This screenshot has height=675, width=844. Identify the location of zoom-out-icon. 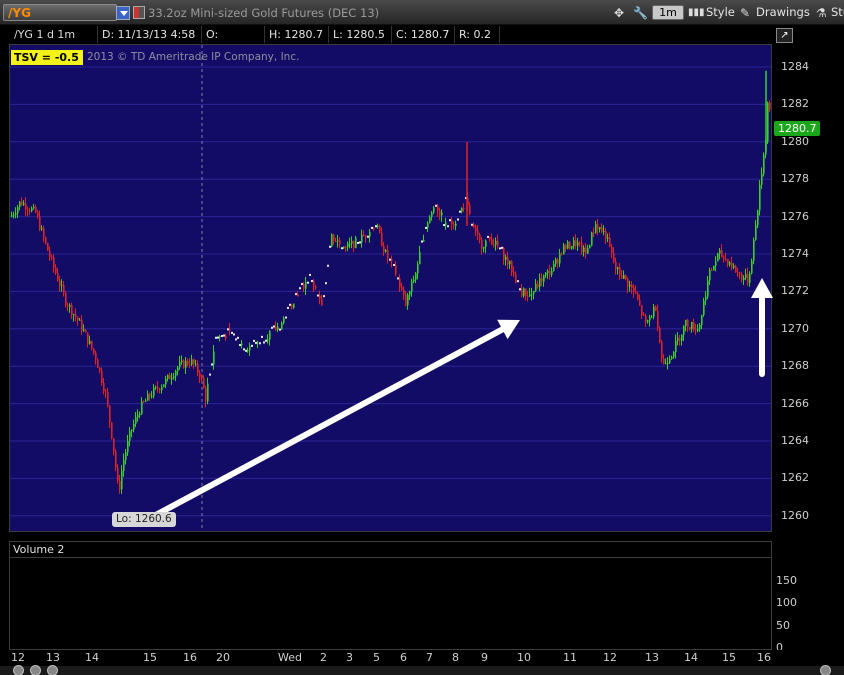
(18, 670).